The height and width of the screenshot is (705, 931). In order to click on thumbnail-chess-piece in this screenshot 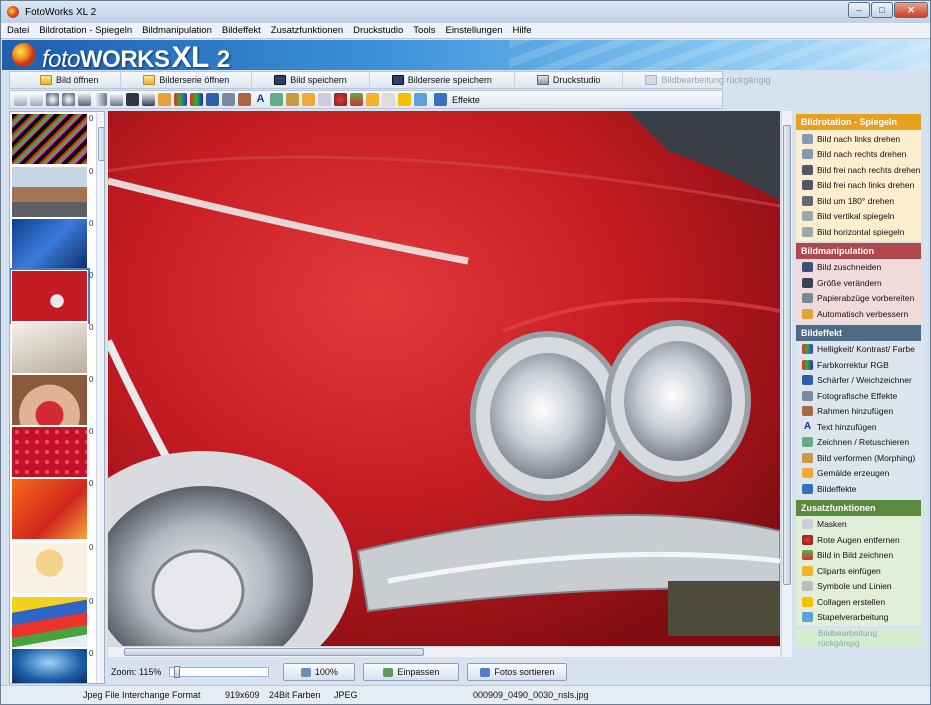, I will do `click(49, 348)`.